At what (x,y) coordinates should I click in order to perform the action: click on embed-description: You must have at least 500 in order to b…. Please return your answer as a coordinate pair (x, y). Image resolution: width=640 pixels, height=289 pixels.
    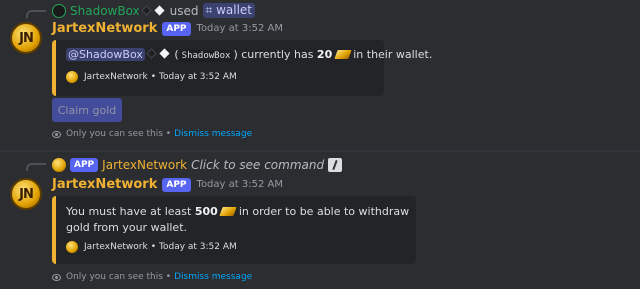
    Looking at the image, I should click on (238, 220).